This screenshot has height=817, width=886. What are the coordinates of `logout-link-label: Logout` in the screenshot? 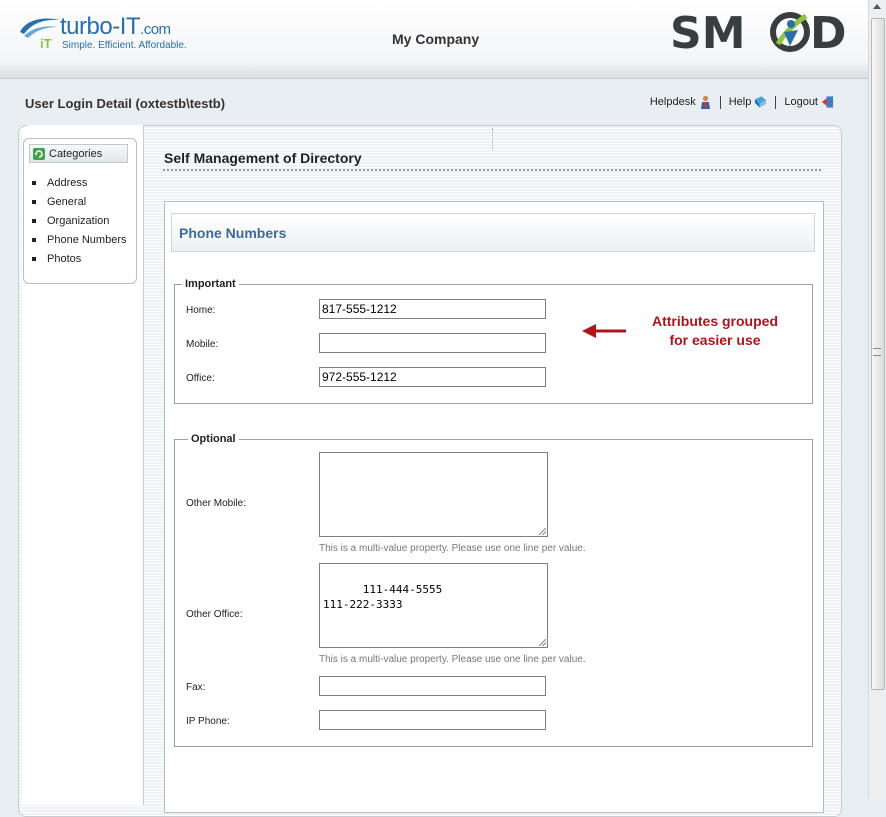 It's located at (801, 102).